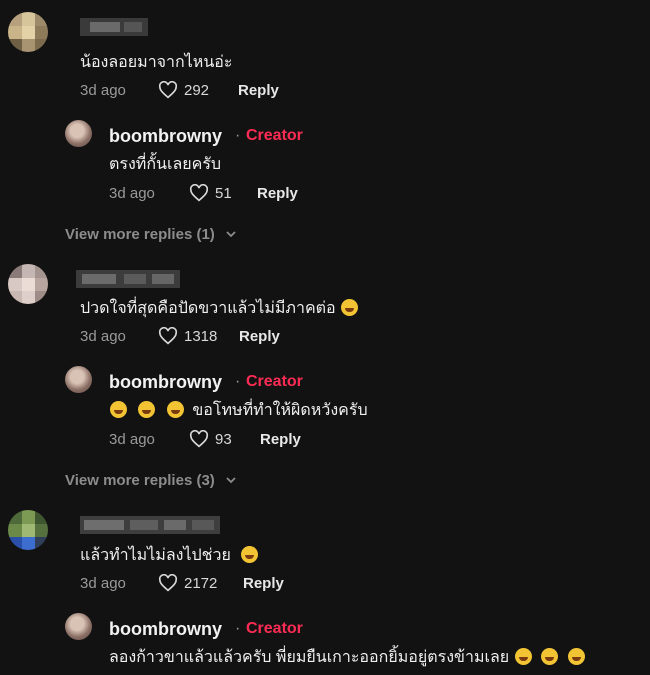  I want to click on comment-text-content: ปวดใจที่สุดคือปัดขวาแล้วไม่มีภาคต่อ, so click(208, 308).